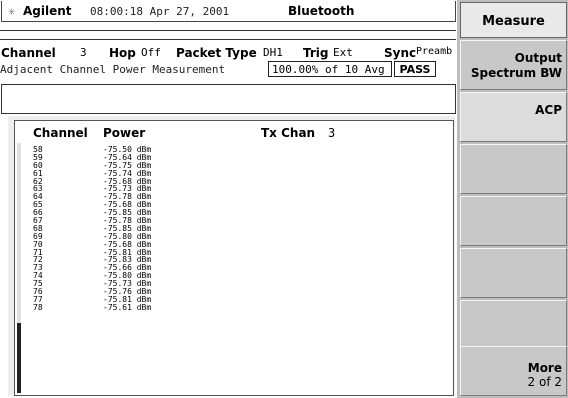 The width and height of the screenshot is (568, 398). Describe the element at coordinates (38, 307) in the screenshot. I see `channel-number: 78` at that location.